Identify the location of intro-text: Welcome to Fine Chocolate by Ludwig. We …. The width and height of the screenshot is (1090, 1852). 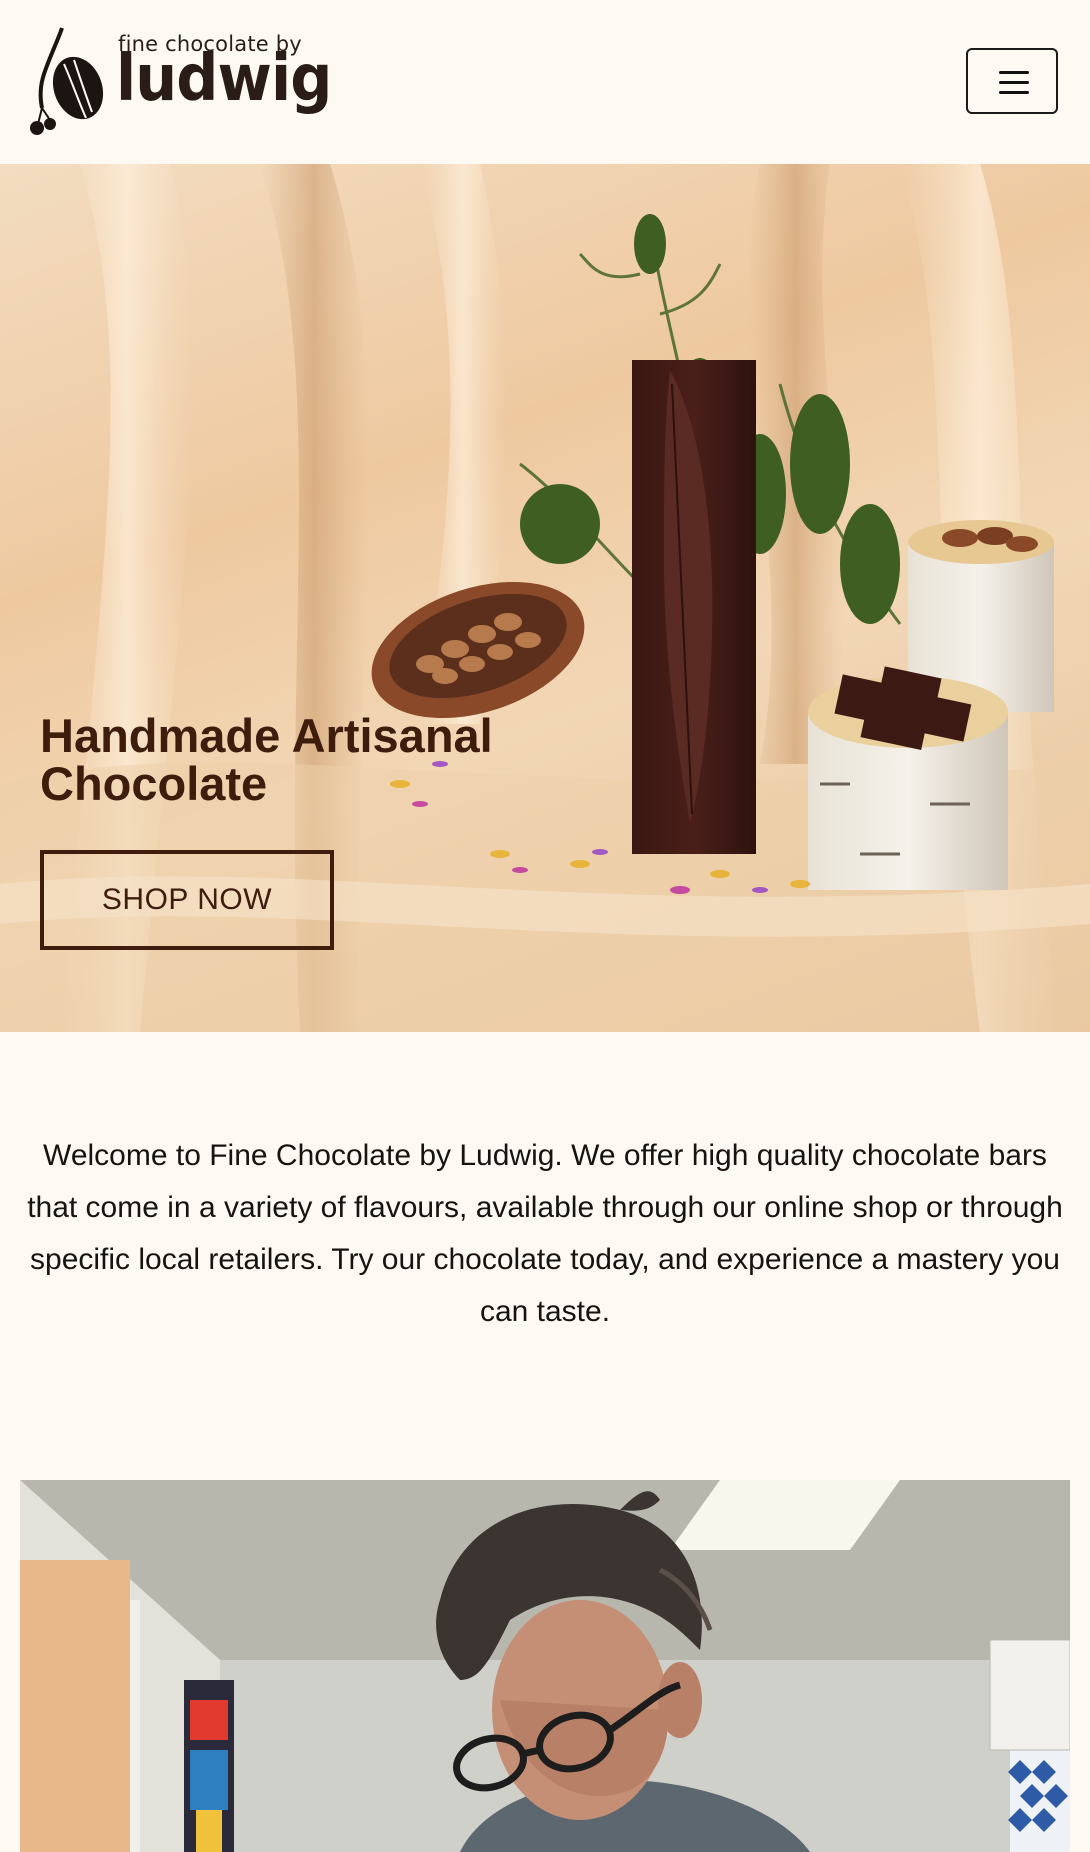
(545, 1233).